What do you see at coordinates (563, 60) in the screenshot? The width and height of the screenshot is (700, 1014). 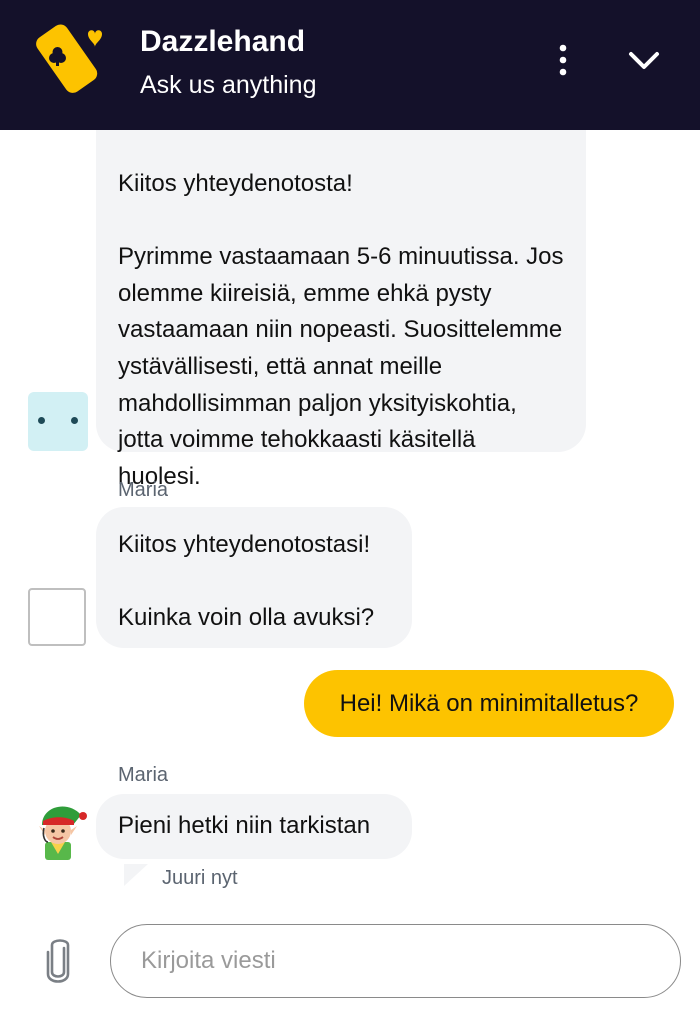 I see `more-options-icon` at bounding box center [563, 60].